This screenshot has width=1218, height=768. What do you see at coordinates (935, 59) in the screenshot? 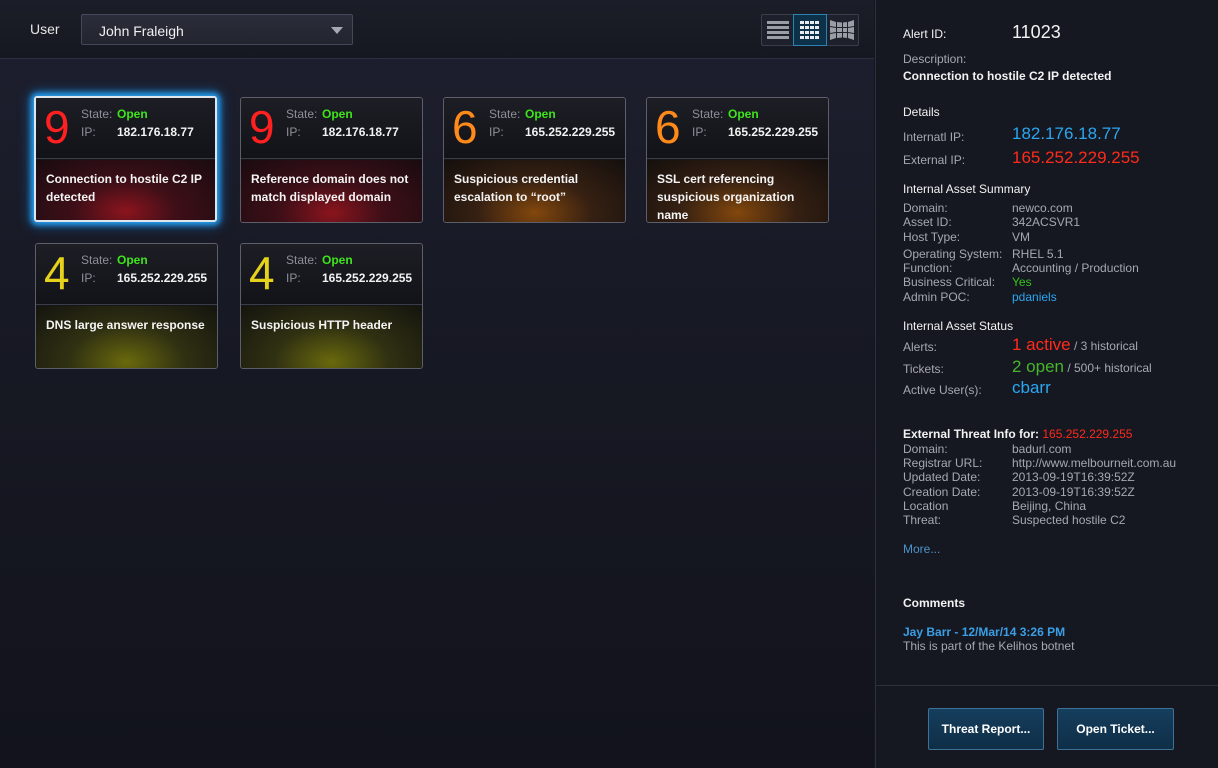
I see `description-label: Description:` at bounding box center [935, 59].